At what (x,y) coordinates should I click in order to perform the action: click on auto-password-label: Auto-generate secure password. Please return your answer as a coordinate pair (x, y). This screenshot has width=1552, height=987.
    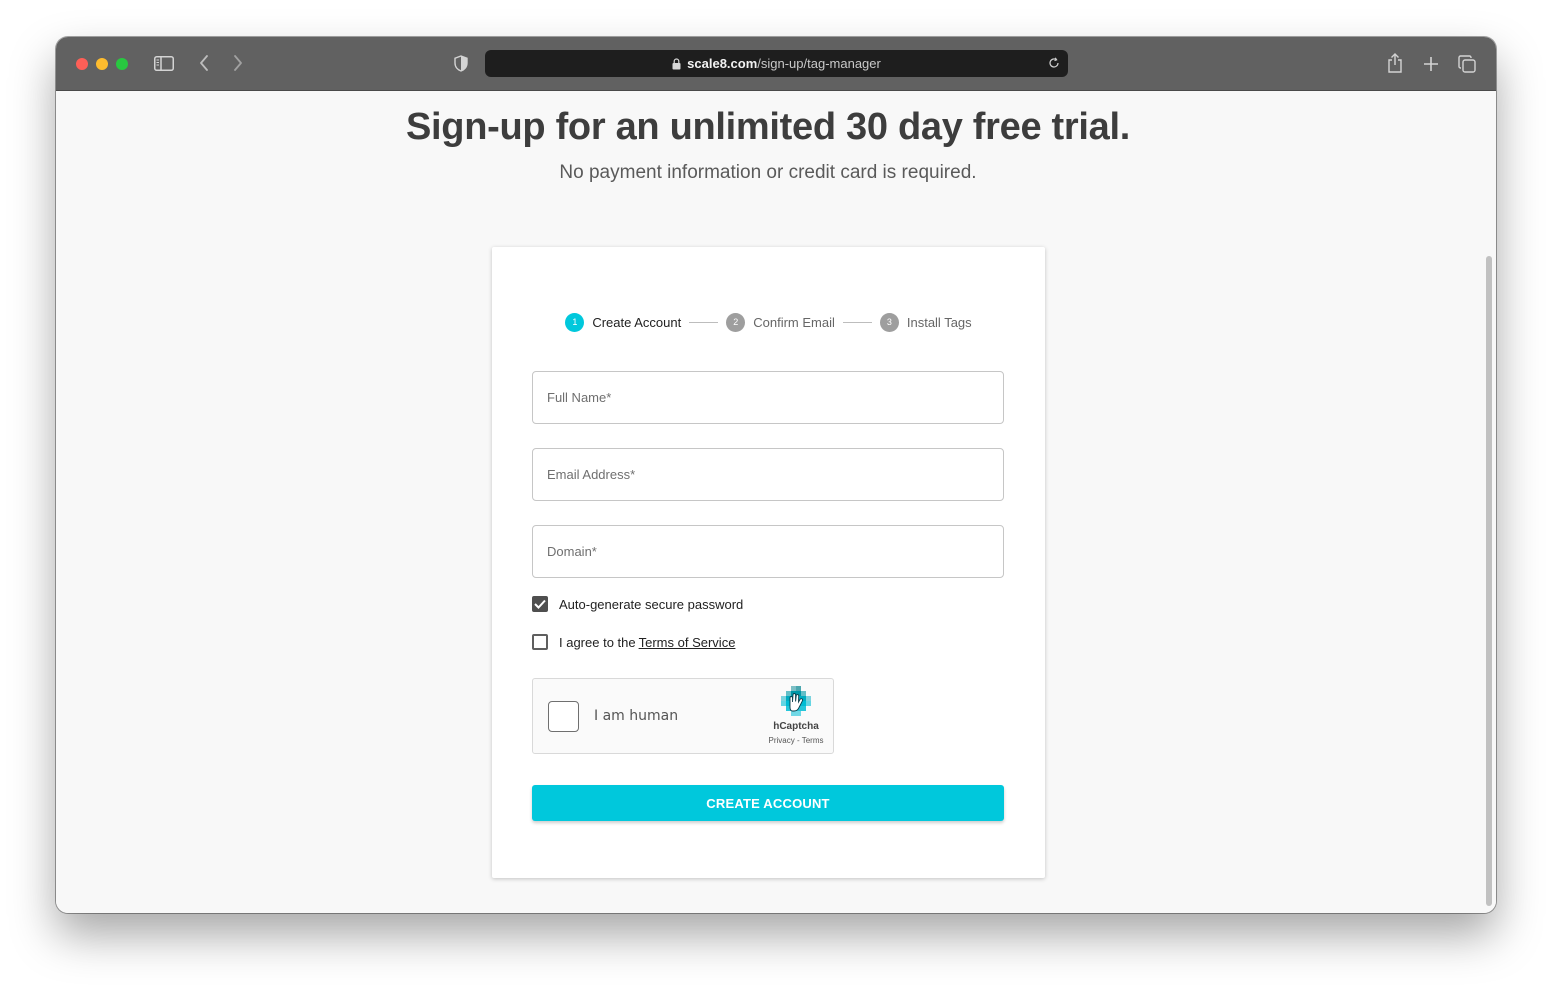
    Looking at the image, I should click on (651, 604).